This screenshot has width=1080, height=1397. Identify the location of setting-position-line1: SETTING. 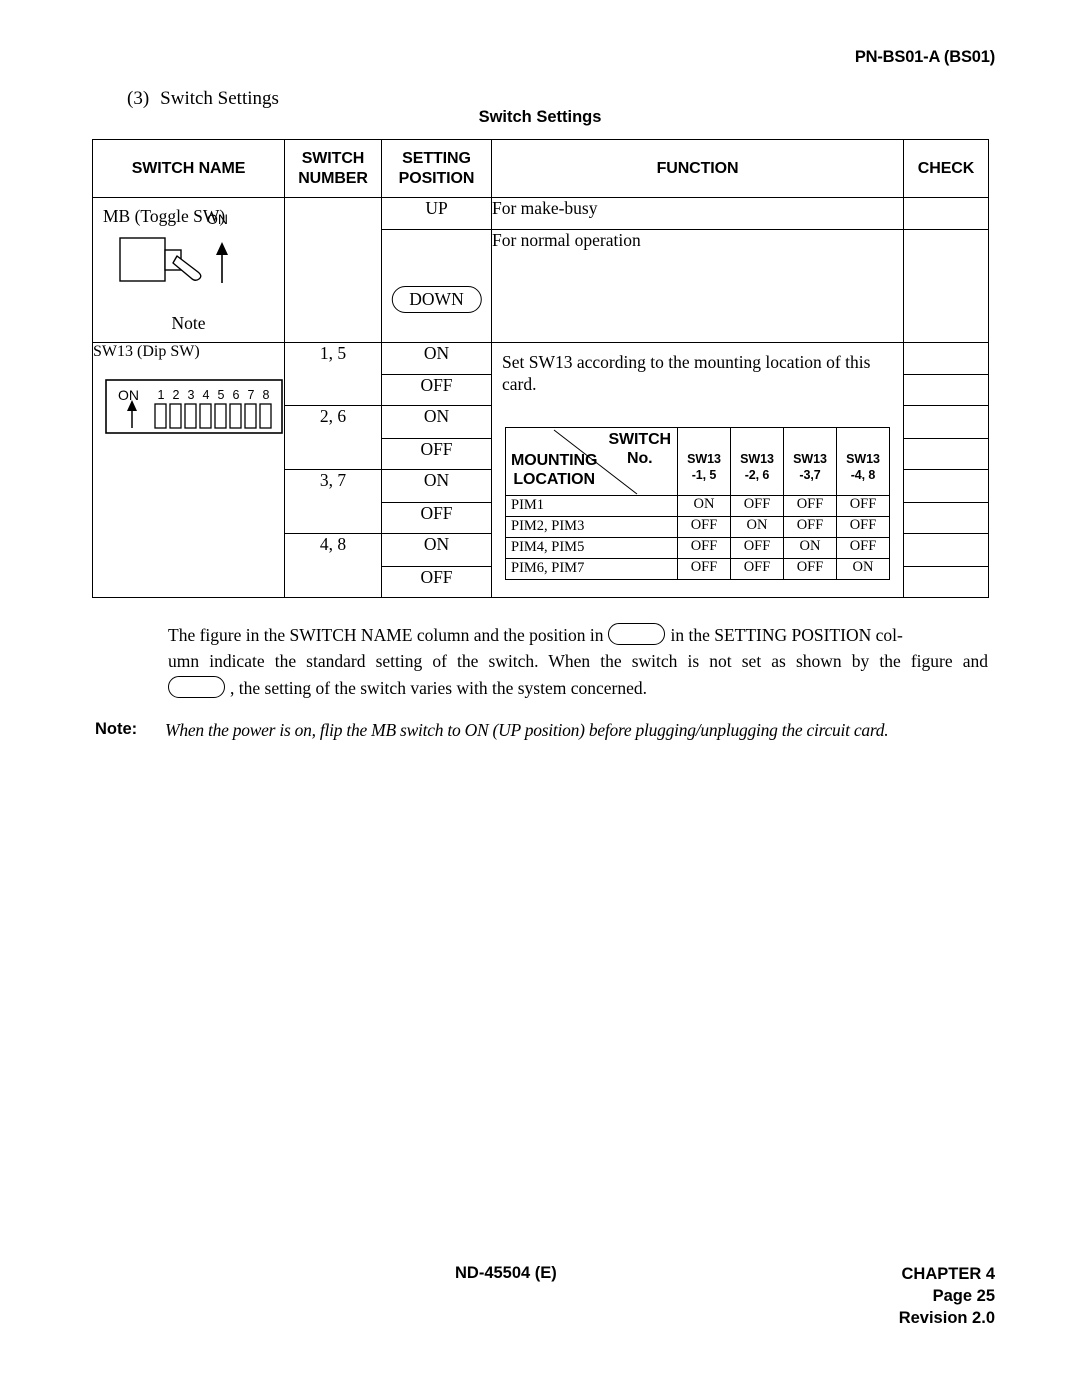
(436, 158).